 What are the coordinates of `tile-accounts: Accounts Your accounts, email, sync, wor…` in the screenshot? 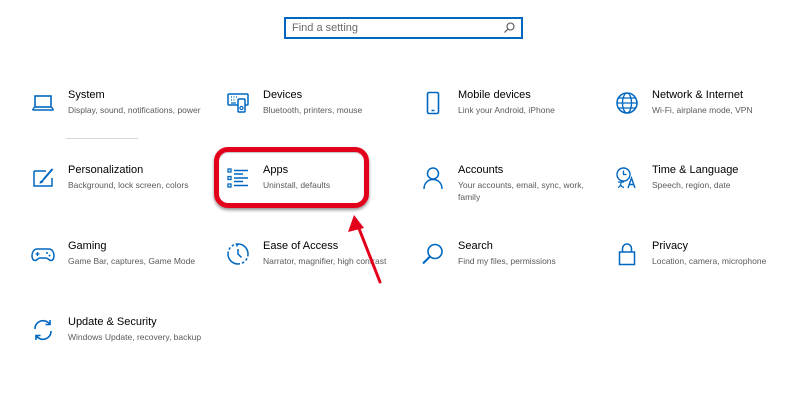 It's located at (511, 194).